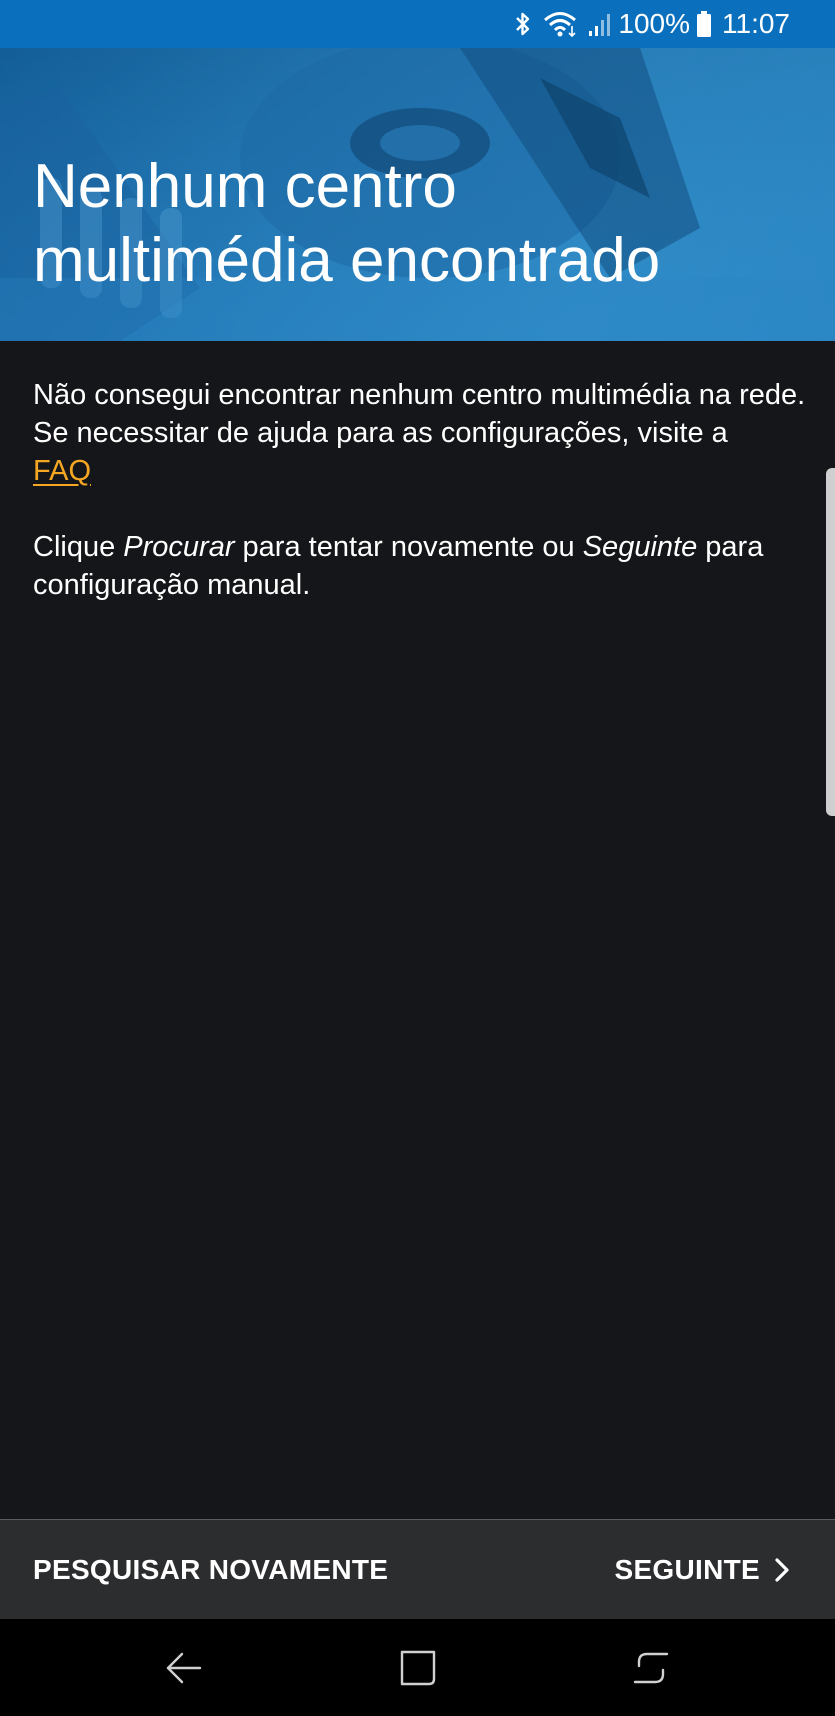 This screenshot has height=1716, width=835. Describe the element at coordinates (782, 1570) in the screenshot. I see `chevron-right-icon` at that location.